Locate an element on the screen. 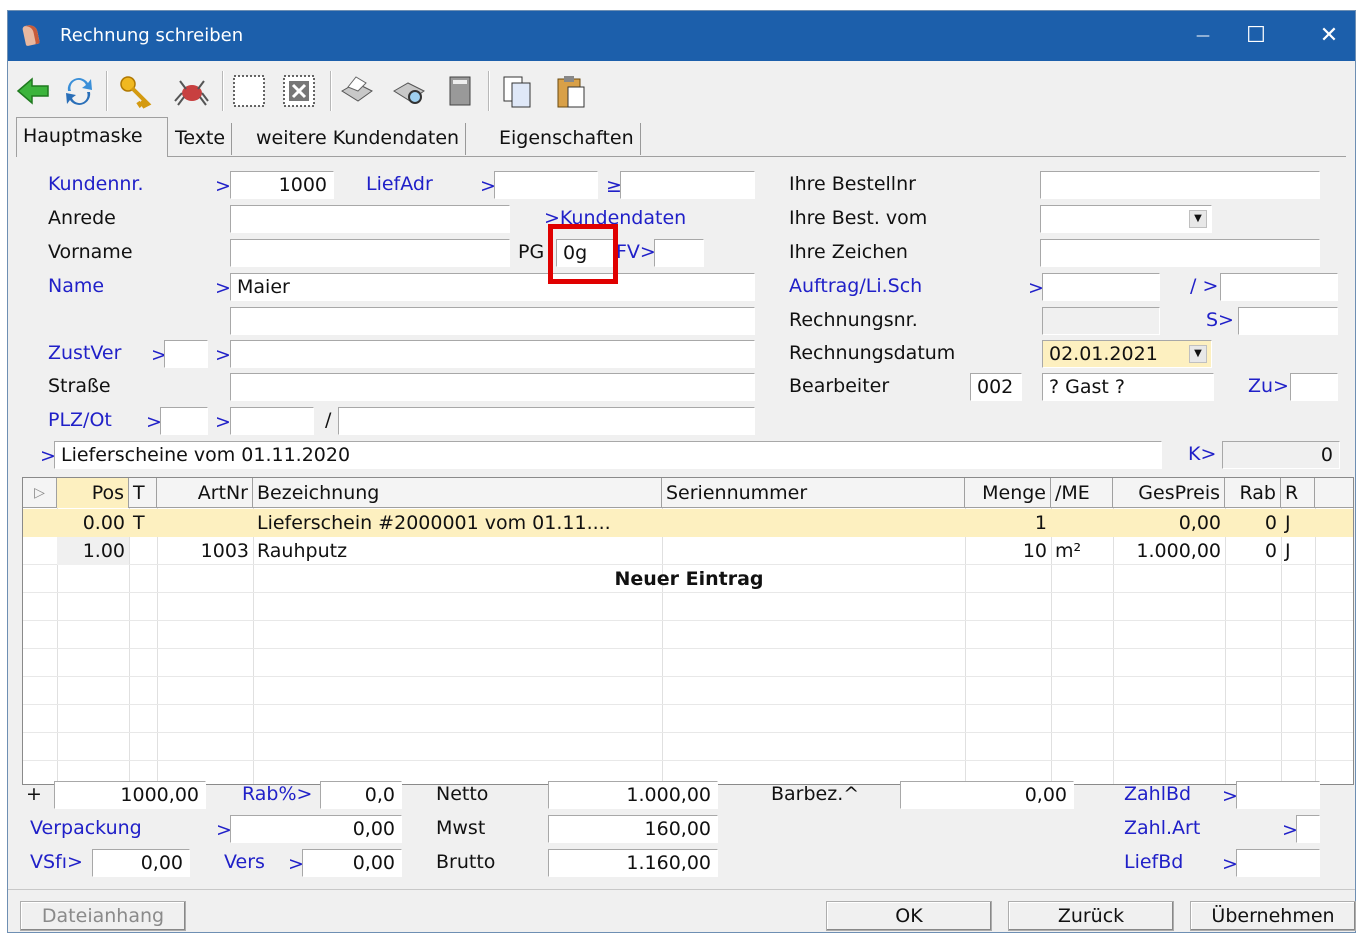 Image resolution: width=1360 pixels, height=933 pixels. vsfr-lookup: VSfı> is located at coordinates (56, 862).